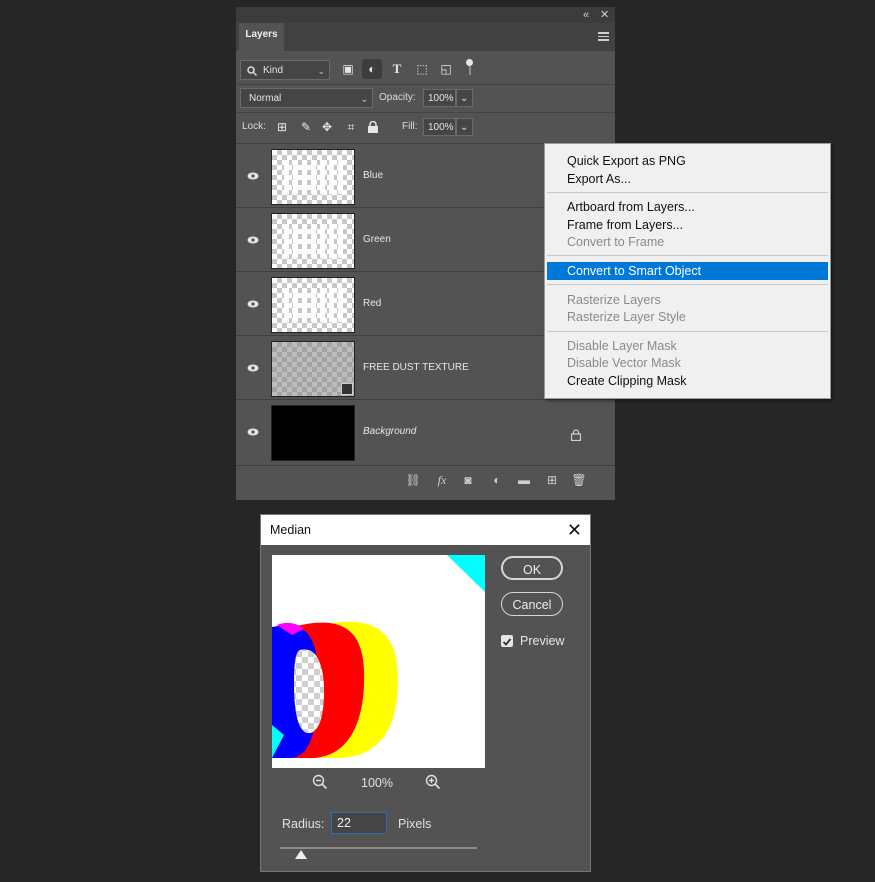 Image resolution: width=875 pixels, height=882 pixels. Describe the element at coordinates (446, 69) in the screenshot. I see `filter-smart-object-icon: ◱` at that location.